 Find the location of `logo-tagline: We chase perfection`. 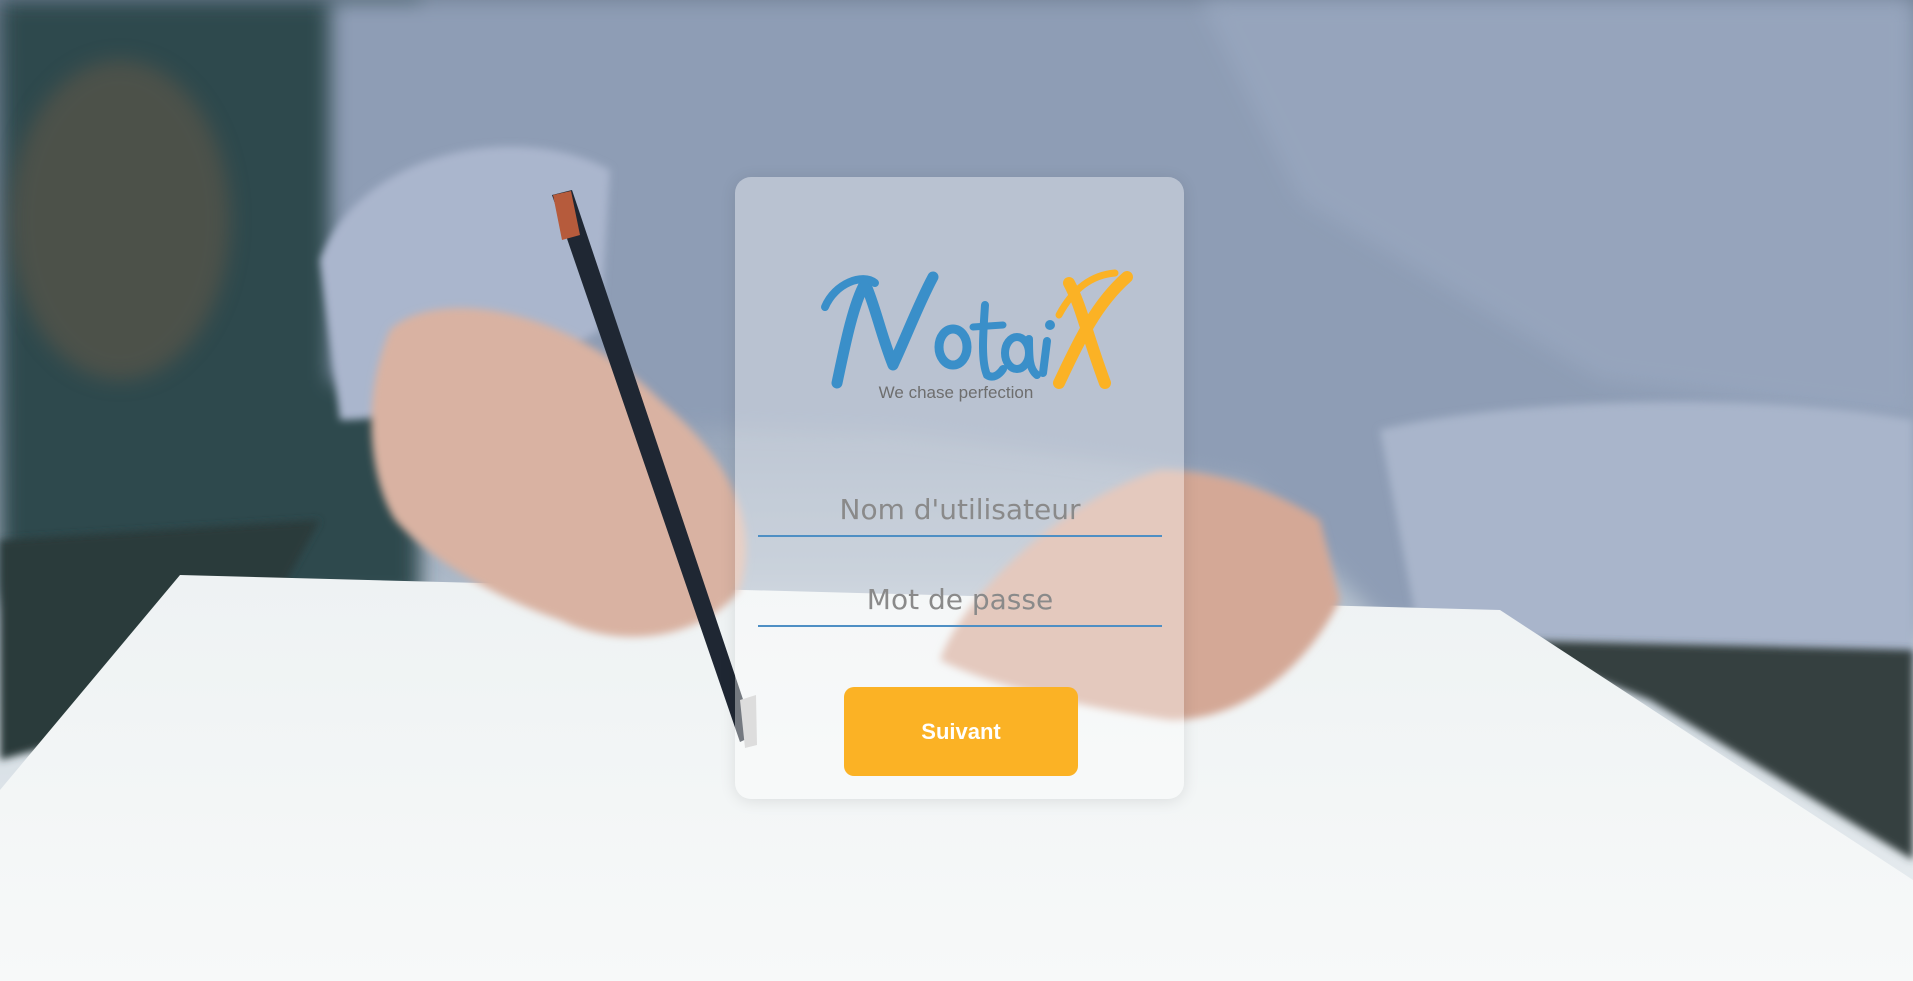

logo-tagline: We chase perfection is located at coordinates (956, 392).